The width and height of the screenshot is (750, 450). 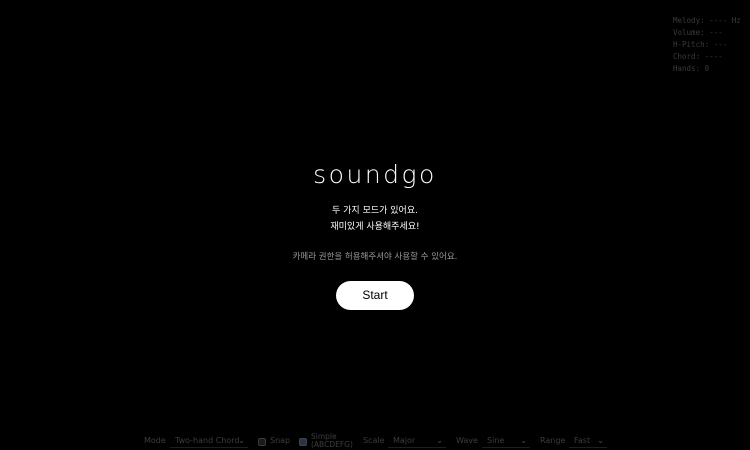 I want to click on wave-select-value: Sine, so click(x=496, y=440).